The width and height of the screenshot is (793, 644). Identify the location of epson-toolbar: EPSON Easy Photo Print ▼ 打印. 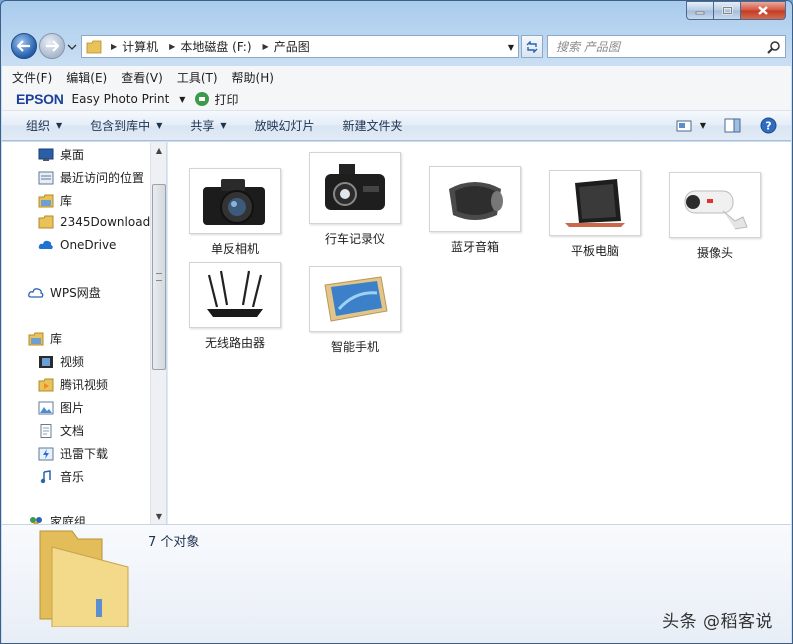
(396, 99).